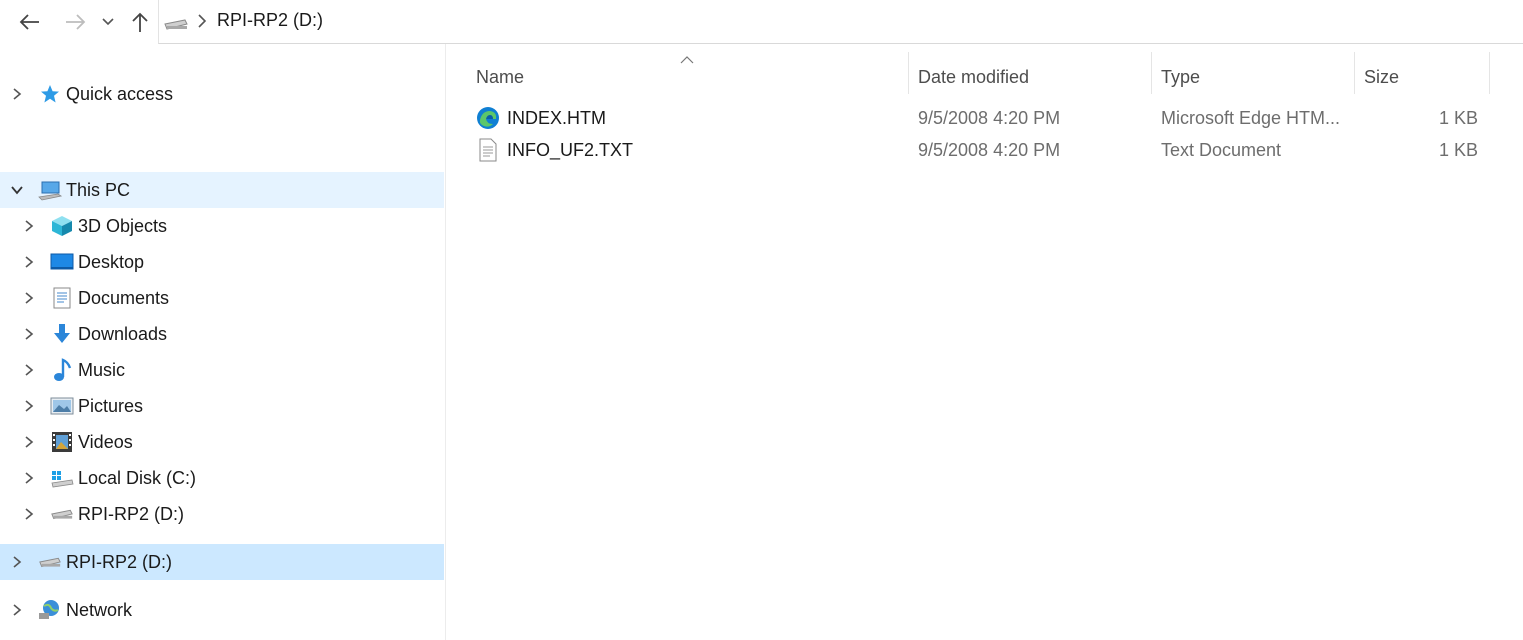  I want to click on breadcrumb-drive: RPI-RP2 (D:), so click(270, 20).